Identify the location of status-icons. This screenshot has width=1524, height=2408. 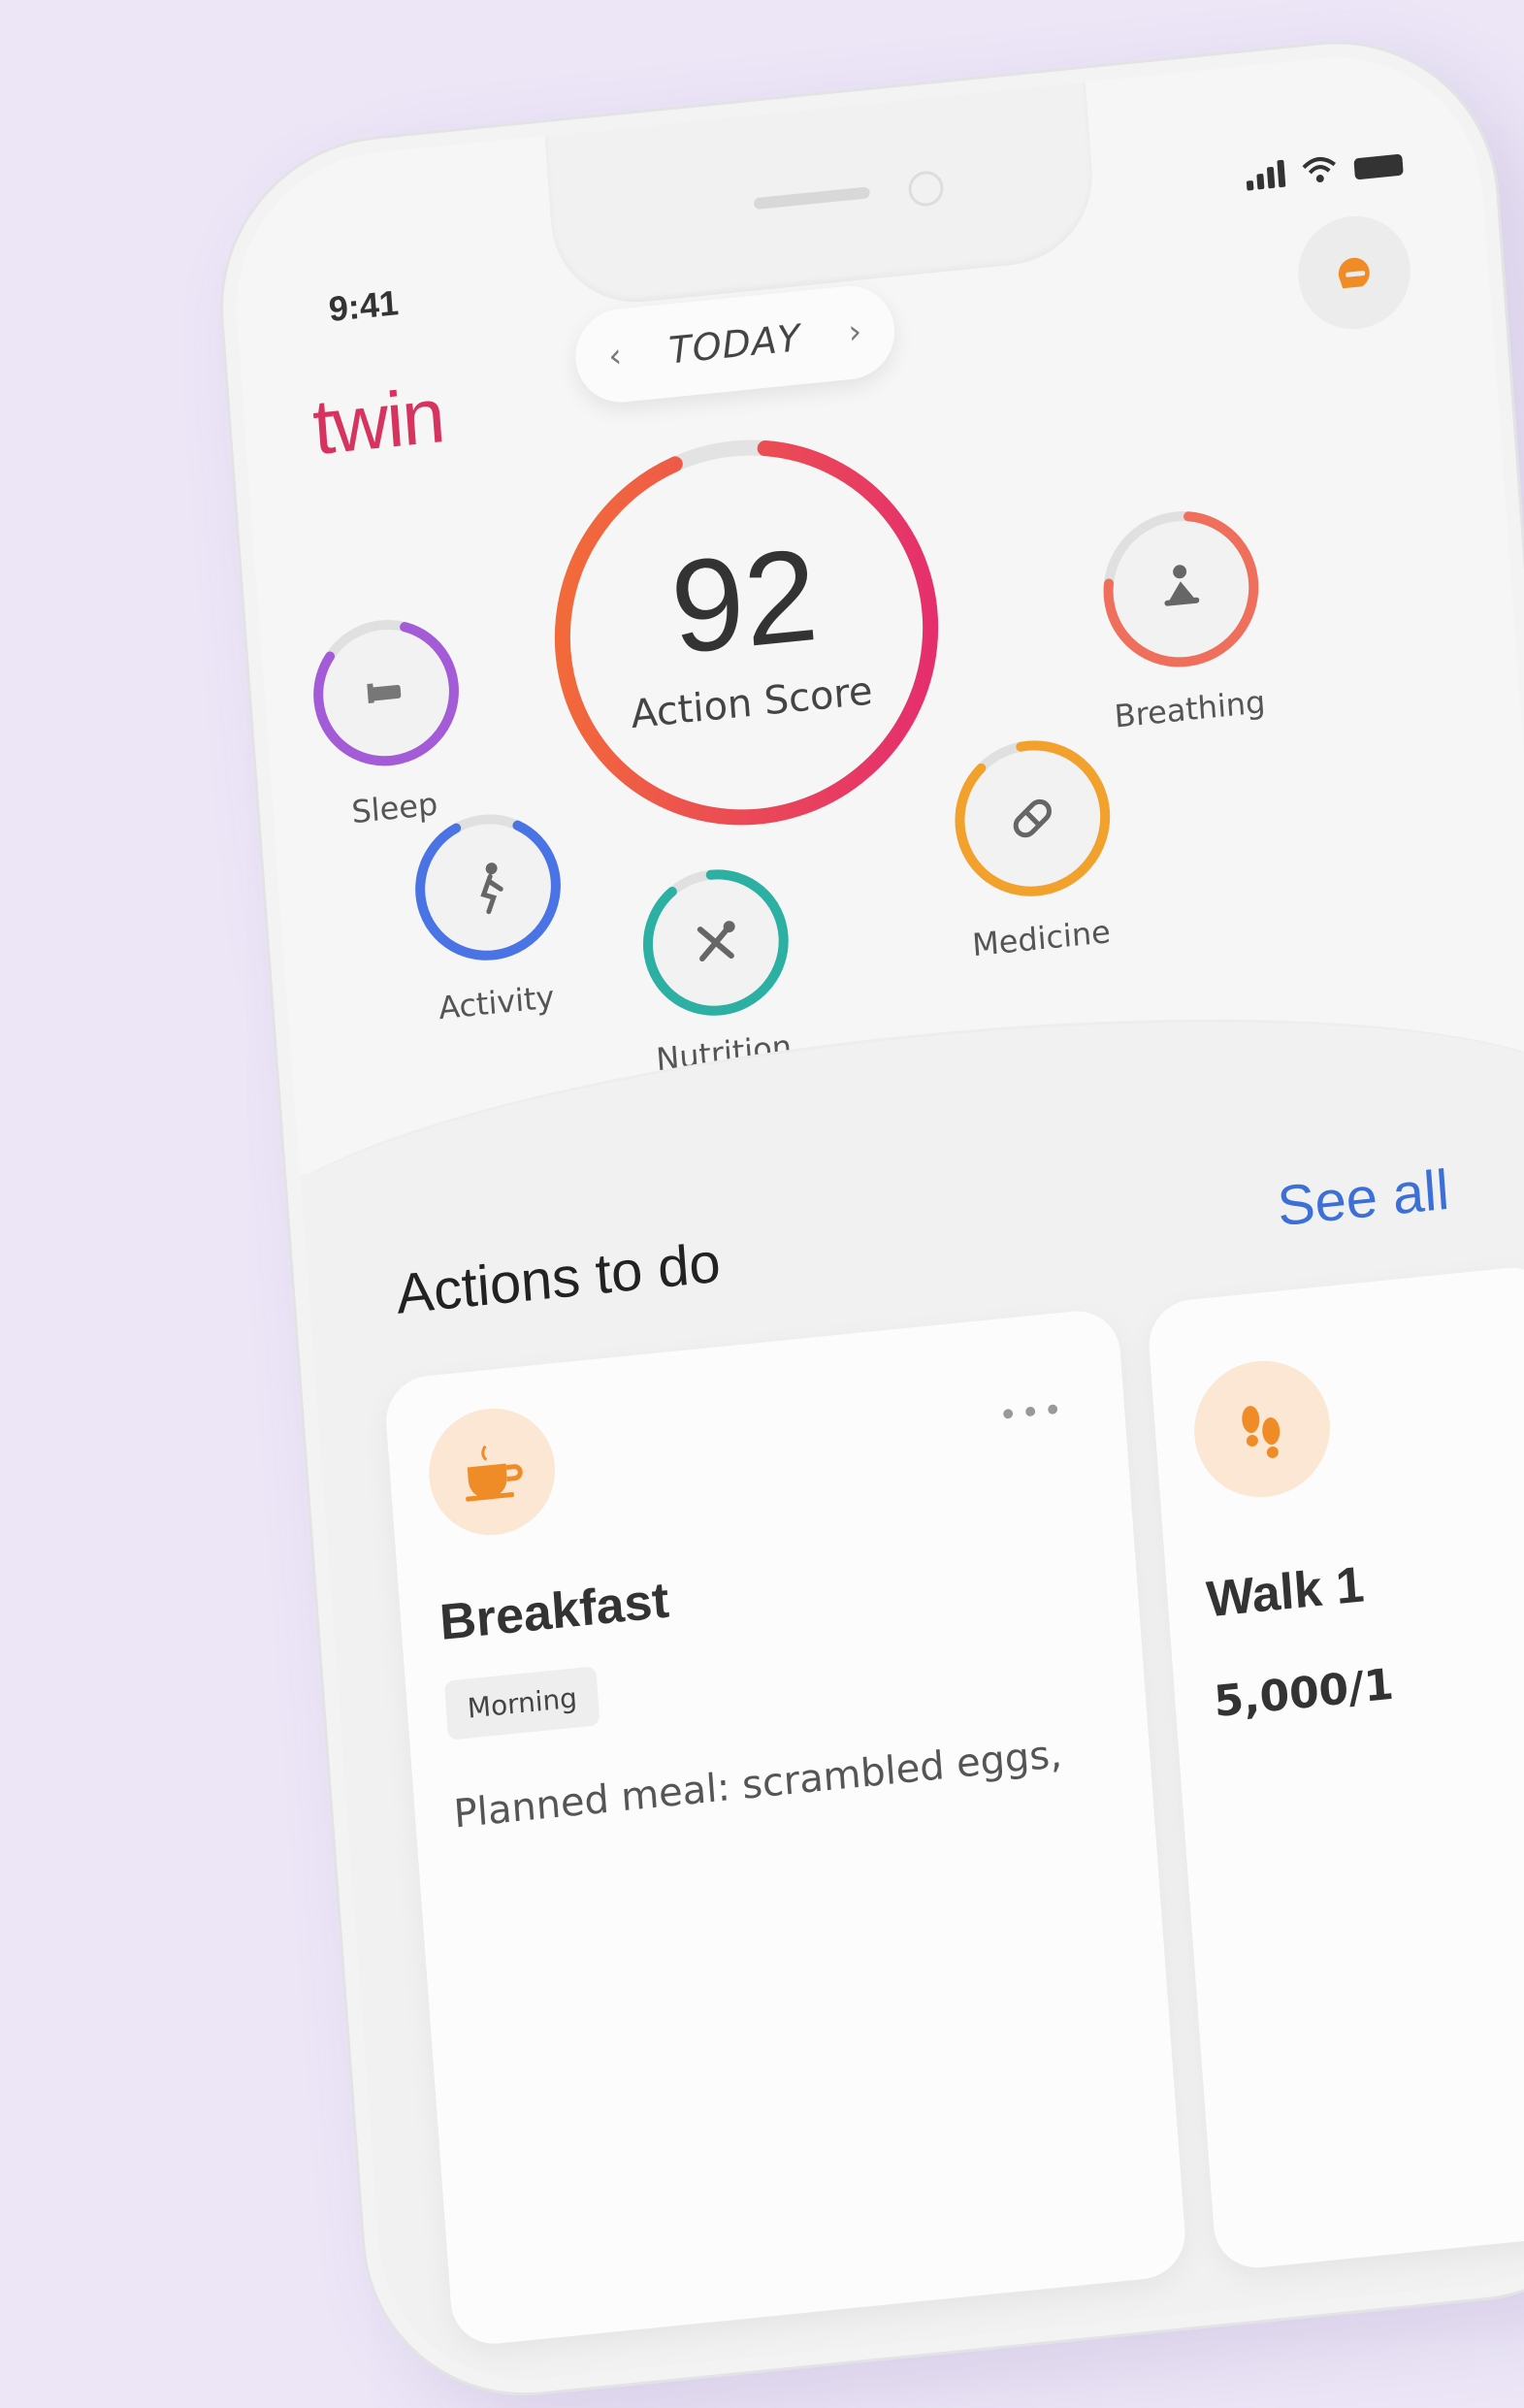
(1325, 169).